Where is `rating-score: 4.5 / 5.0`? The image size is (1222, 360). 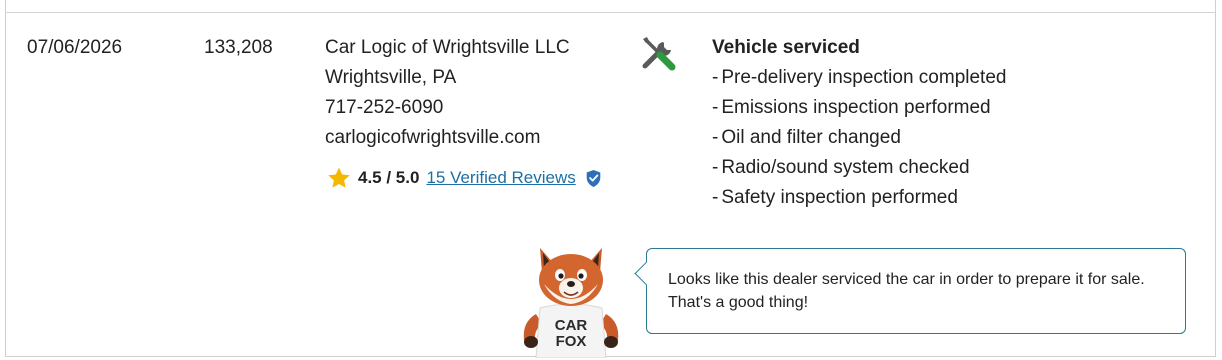
rating-score: 4.5 / 5.0 is located at coordinates (389, 177).